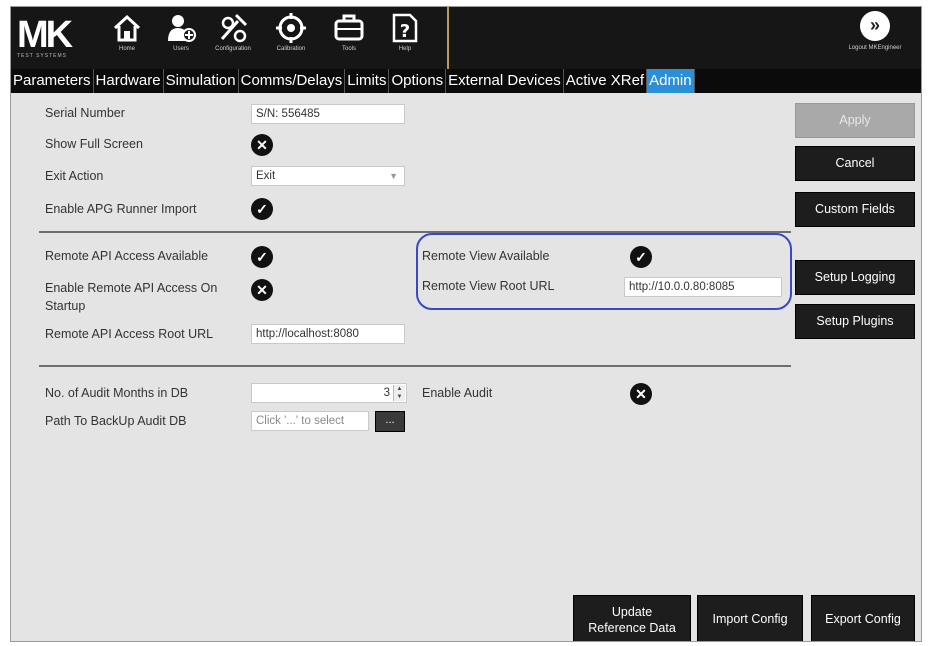 The height and width of the screenshot is (646, 928). Describe the element at coordinates (855, 120) in the screenshot. I see `apply-button: Apply` at that location.